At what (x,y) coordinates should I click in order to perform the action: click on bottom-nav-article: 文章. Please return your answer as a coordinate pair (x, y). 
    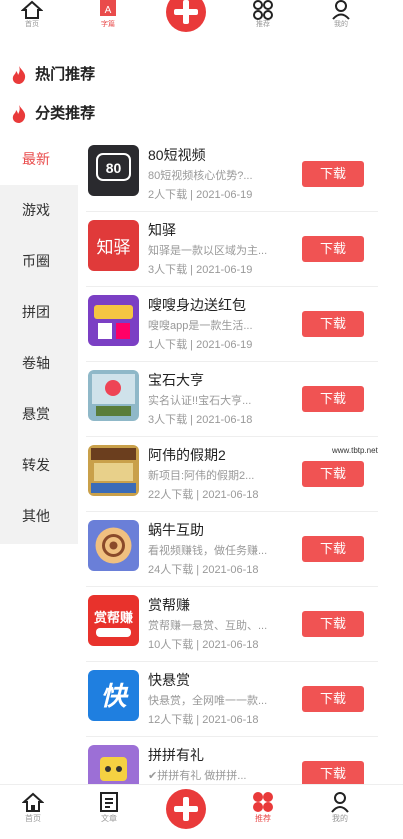
    Looking at the image, I should click on (109, 815).